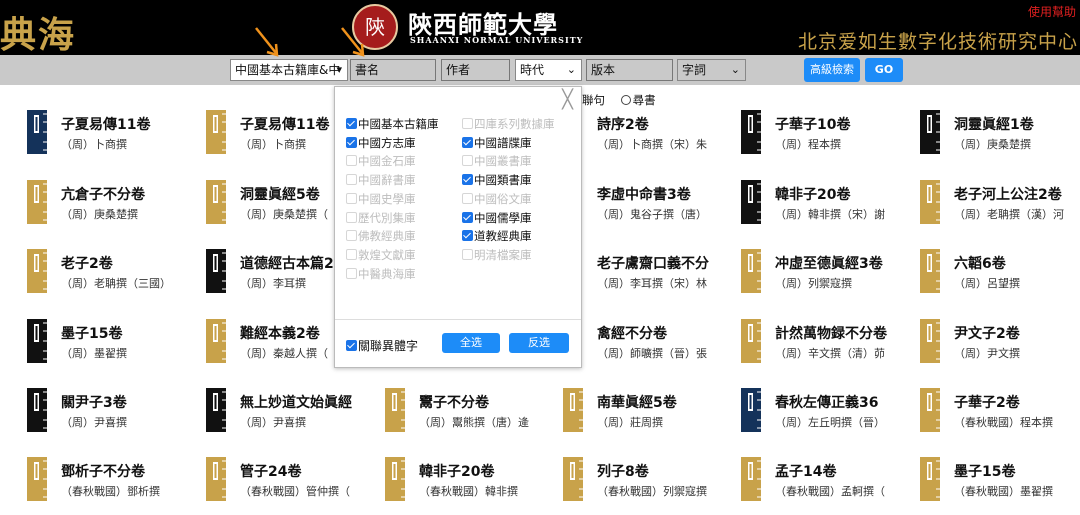 This screenshot has height=515, width=1080. I want to click on book-title: 亢倉子不分卷, so click(129, 194).